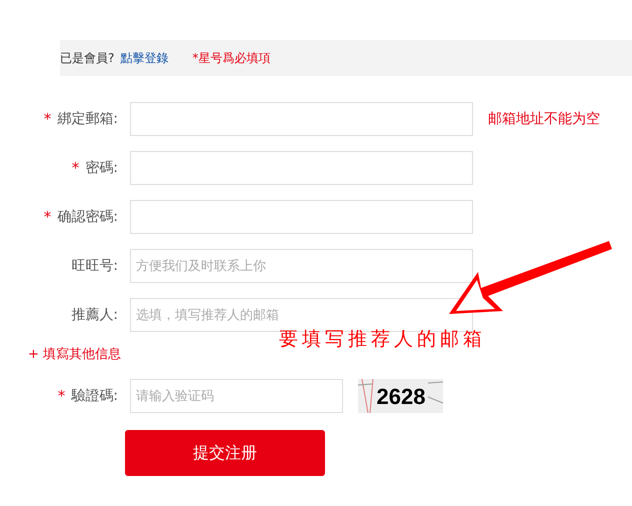 This screenshot has height=506, width=632. What do you see at coordinates (366, 396) in the screenshot?
I see `noise-lines-drawing` at bounding box center [366, 396].